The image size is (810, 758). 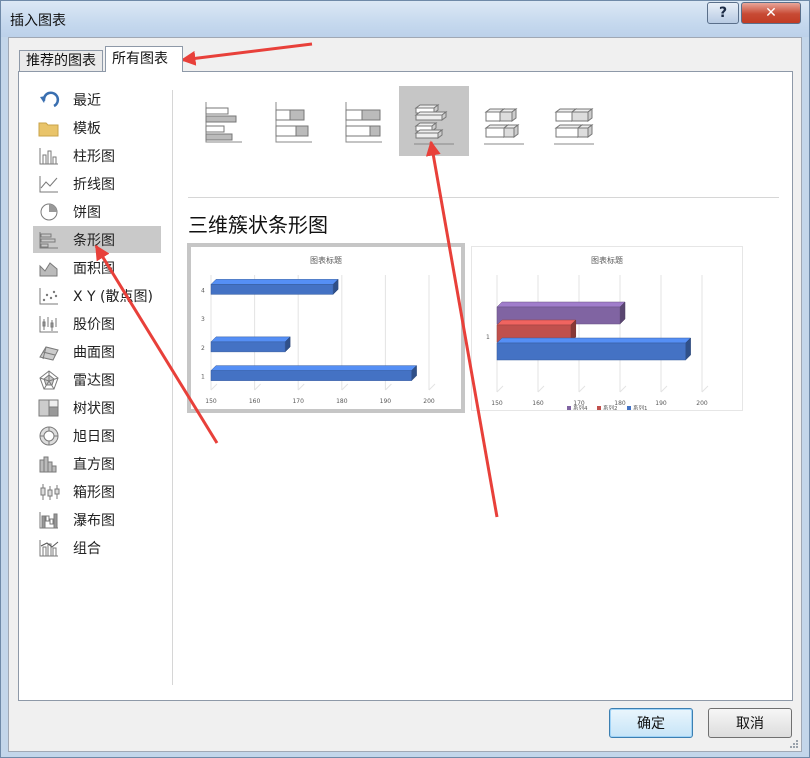 What do you see at coordinates (87, 128) in the screenshot?
I see `sidebar-item-label: 模板` at bounding box center [87, 128].